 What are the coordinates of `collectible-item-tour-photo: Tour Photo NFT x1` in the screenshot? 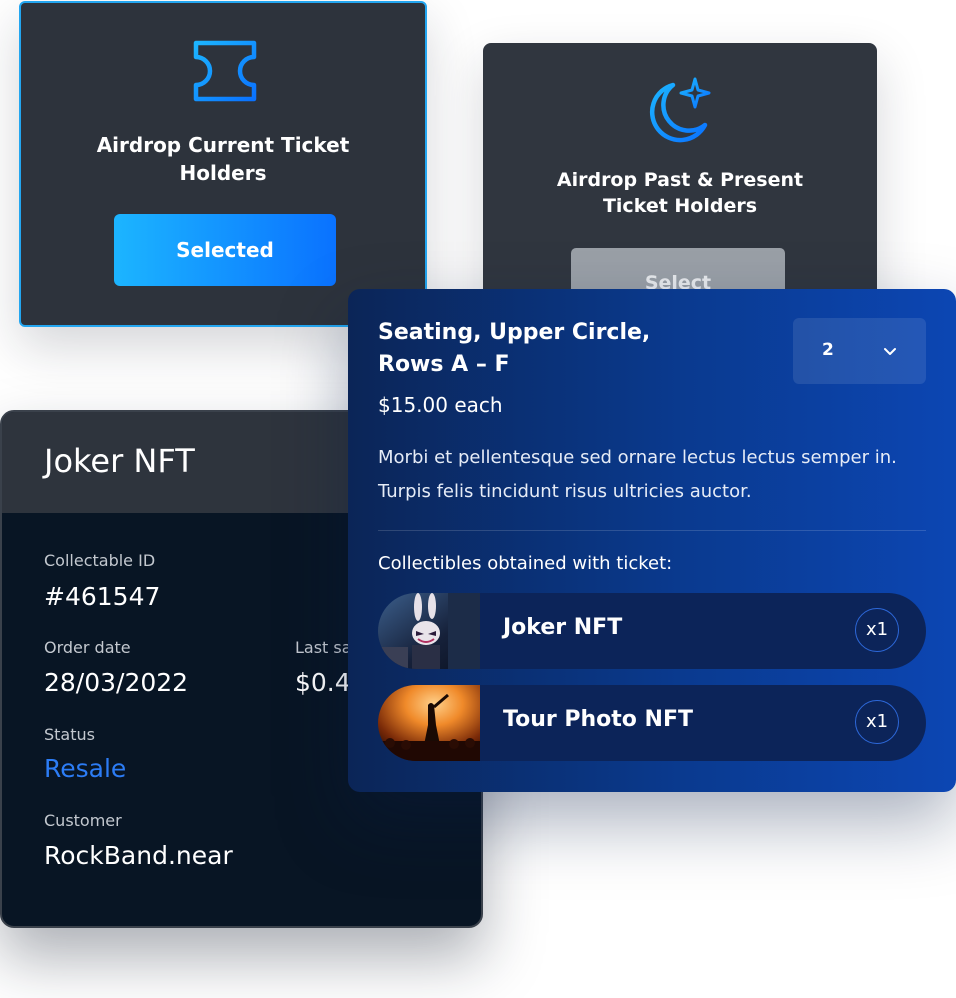 It's located at (652, 723).